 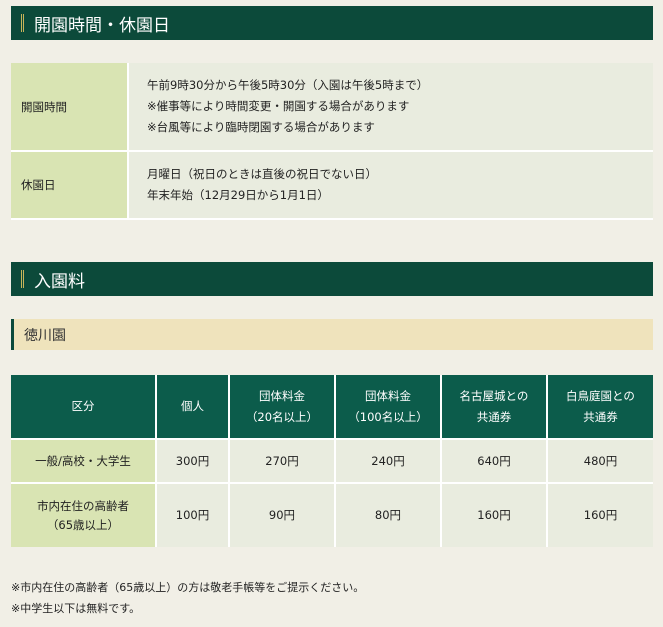 What do you see at coordinates (388, 514) in the screenshot?
I see `fee-cell: 80円` at bounding box center [388, 514].